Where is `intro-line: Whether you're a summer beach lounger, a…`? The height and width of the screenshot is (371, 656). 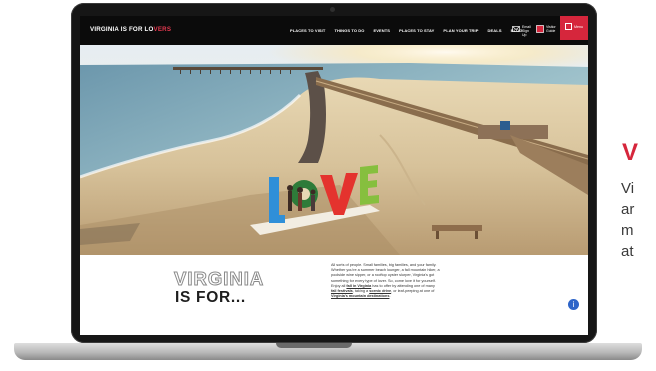
intro-line: Whether you're a summer beach lounger, a… is located at coordinates (385, 270).